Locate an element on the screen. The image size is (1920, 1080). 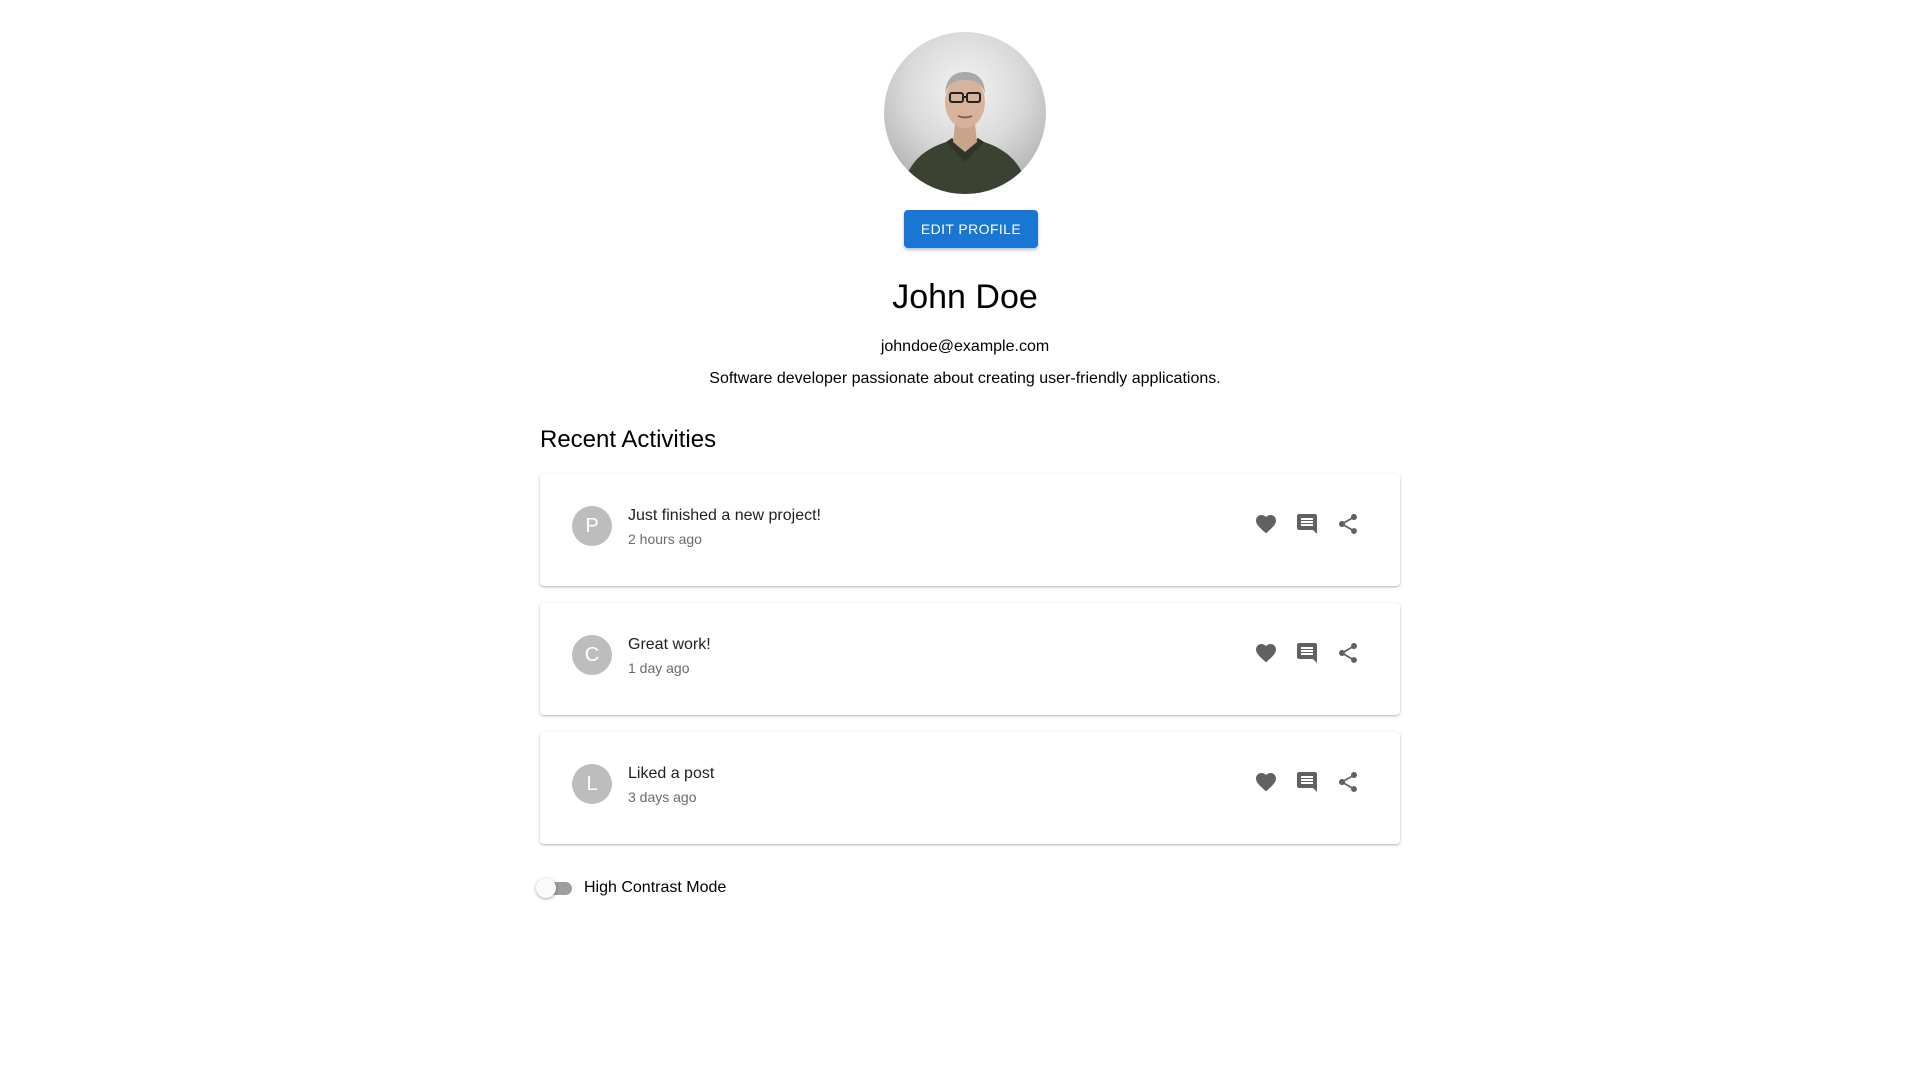
activity-time: 2 hours ago is located at coordinates (665, 539).